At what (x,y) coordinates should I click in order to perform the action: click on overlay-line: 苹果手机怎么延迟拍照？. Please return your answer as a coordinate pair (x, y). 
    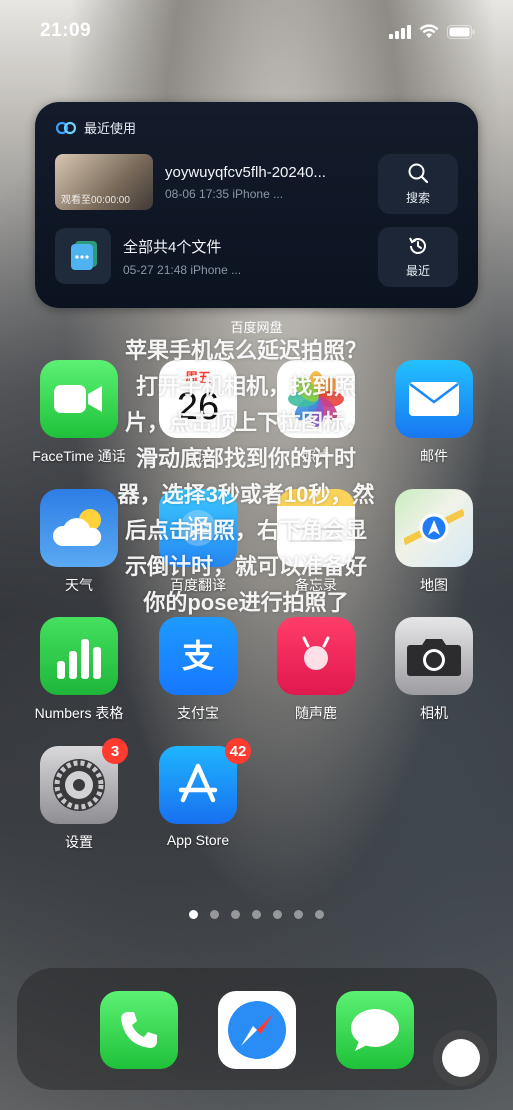
    Looking at the image, I should click on (245, 350).